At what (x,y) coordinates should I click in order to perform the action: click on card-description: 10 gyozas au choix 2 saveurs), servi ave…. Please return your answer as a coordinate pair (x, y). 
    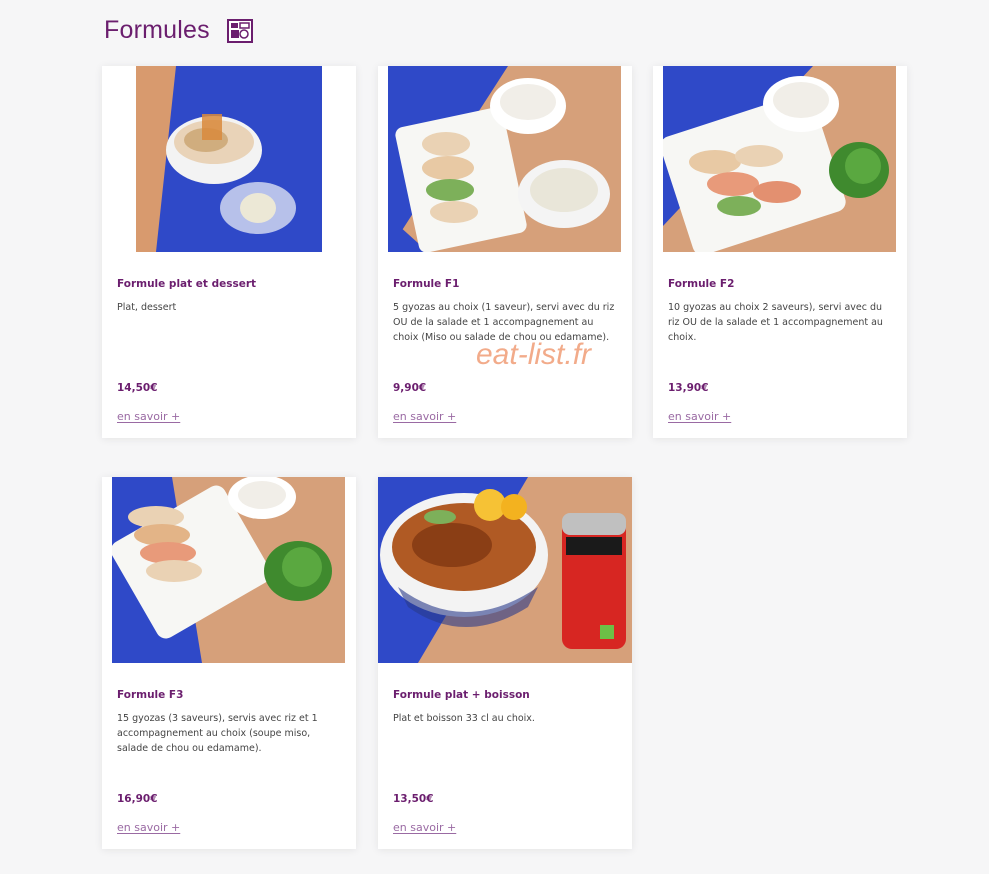
    Looking at the image, I should click on (775, 322).